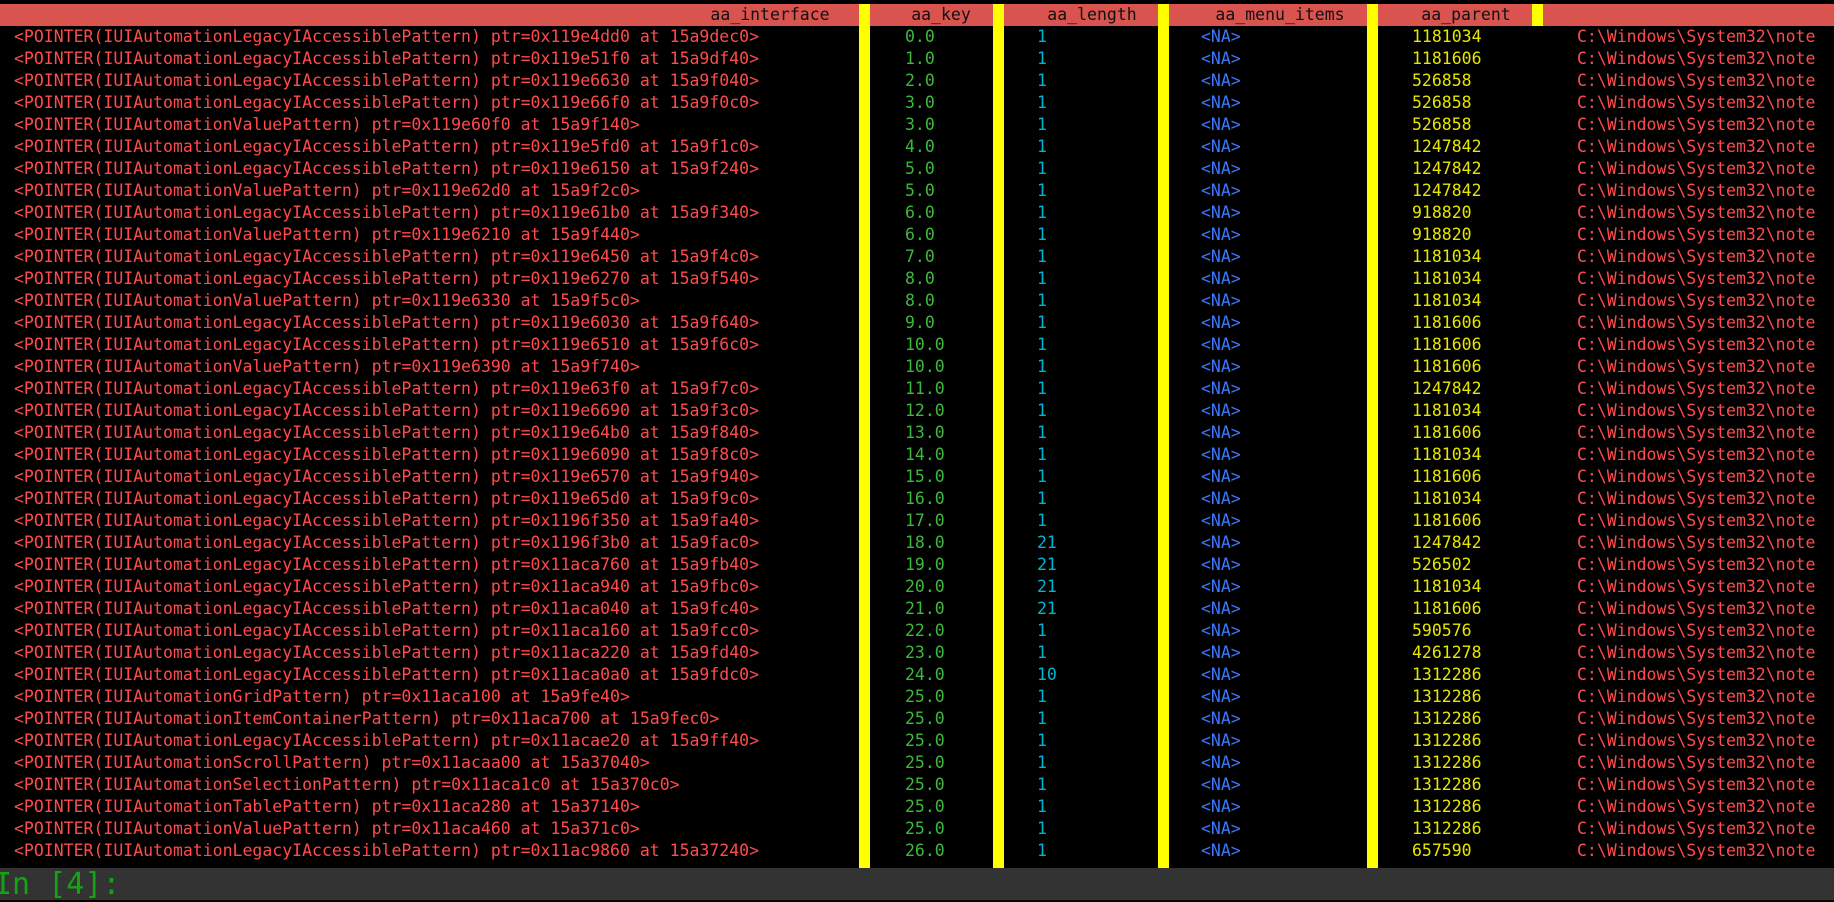 Image resolution: width=1834 pixels, height=902 pixels. Describe the element at coordinates (925, 652) in the screenshot. I see `cell-aa-key: 23.0` at that location.